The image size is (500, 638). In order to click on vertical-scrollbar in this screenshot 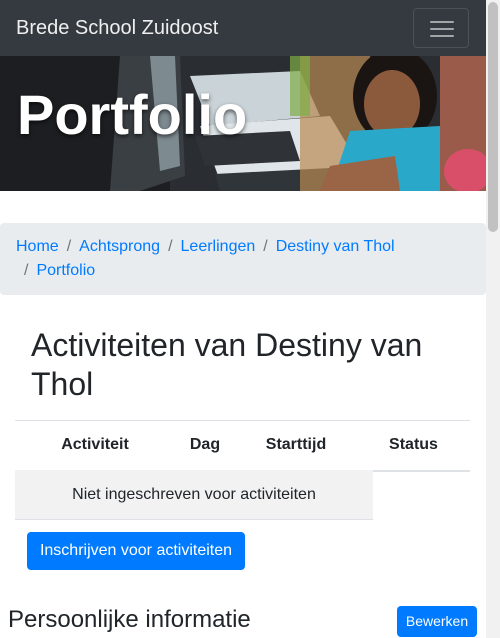, I will do `click(493, 319)`.